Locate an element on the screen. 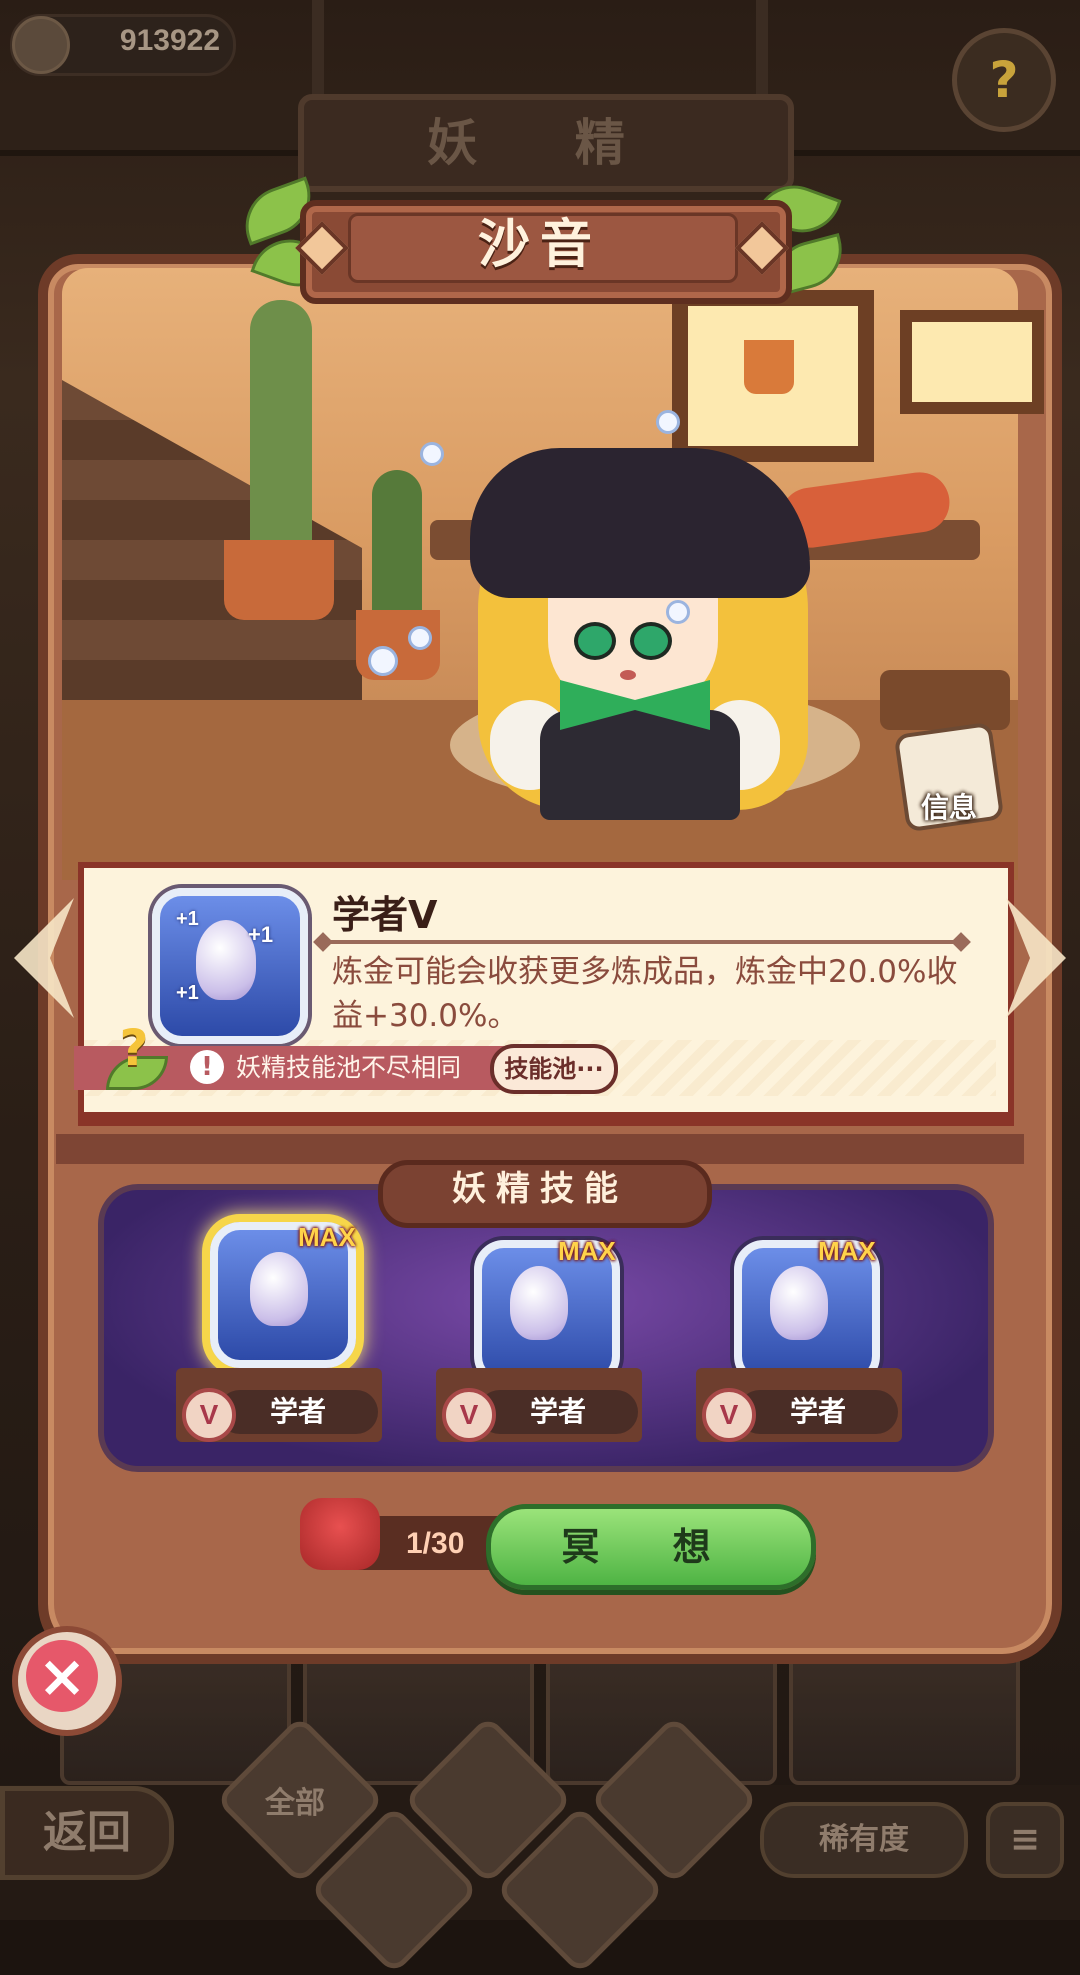 The width and height of the screenshot is (1080, 1975). skill-pool-button: 技能池··· is located at coordinates (554, 1069).